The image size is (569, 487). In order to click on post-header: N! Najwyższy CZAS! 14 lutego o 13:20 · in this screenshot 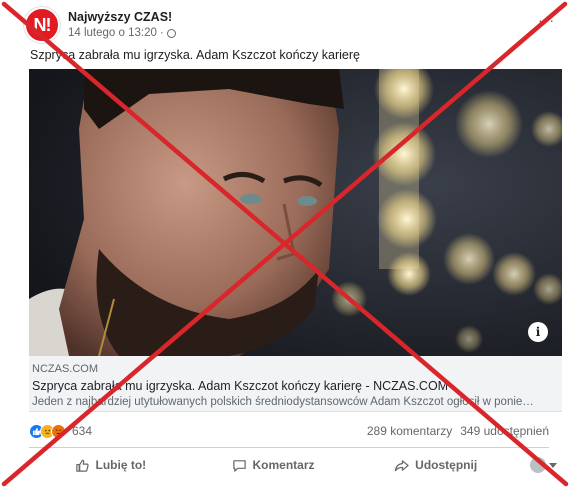, I will do `click(100, 25)`.